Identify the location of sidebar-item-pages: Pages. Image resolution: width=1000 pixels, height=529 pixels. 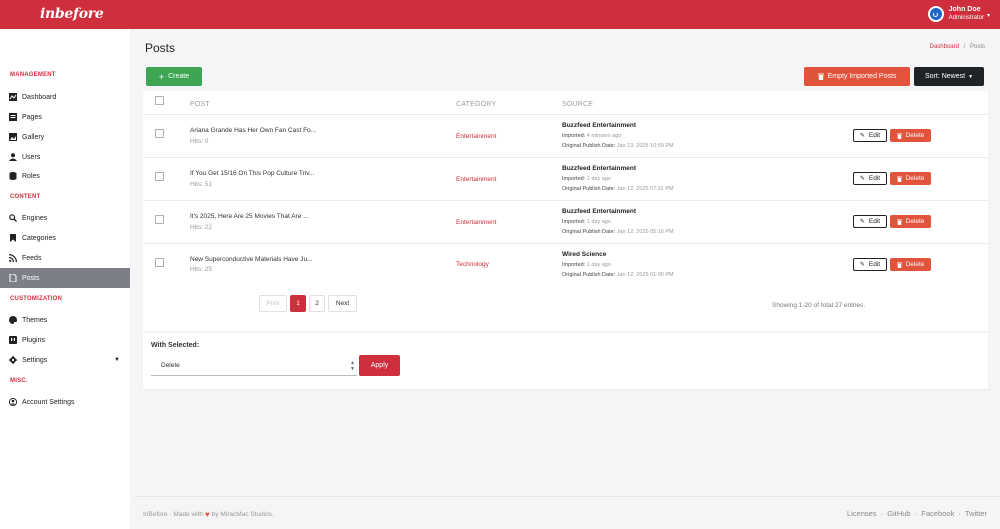
(65, 117).